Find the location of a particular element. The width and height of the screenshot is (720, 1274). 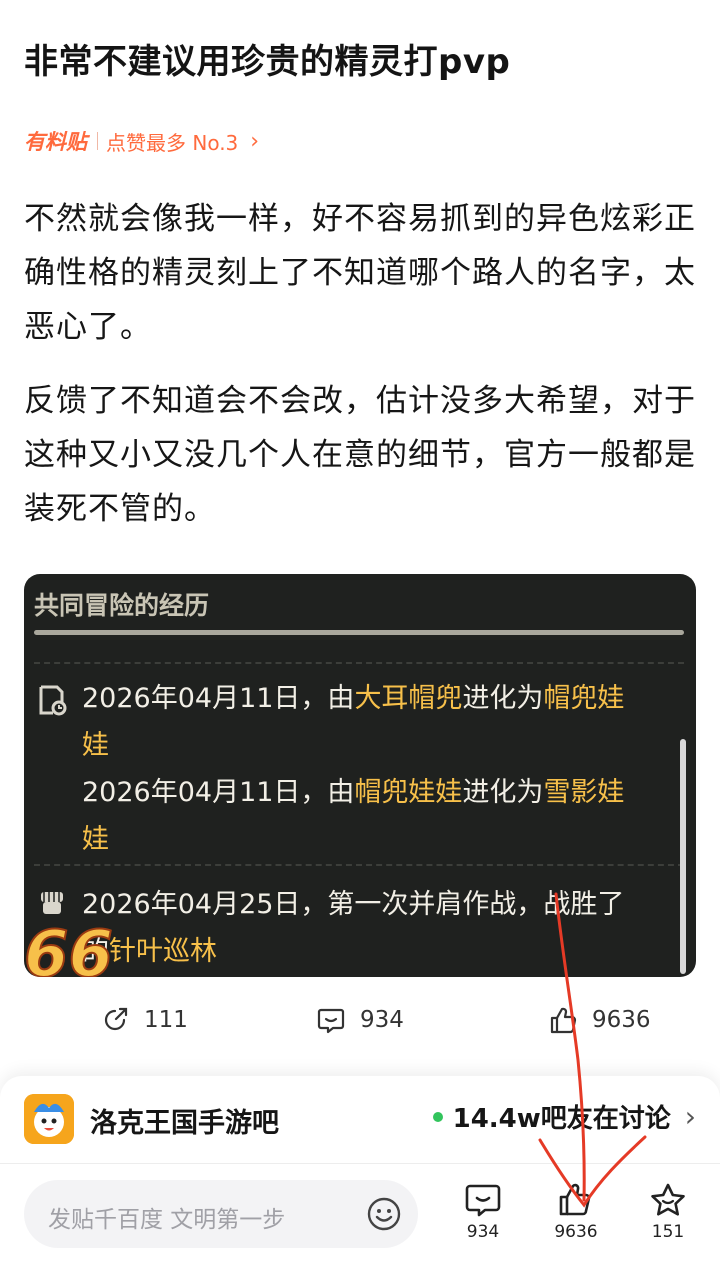

post-stats: 111 934 9636 is located at coordinates (360, 1027).